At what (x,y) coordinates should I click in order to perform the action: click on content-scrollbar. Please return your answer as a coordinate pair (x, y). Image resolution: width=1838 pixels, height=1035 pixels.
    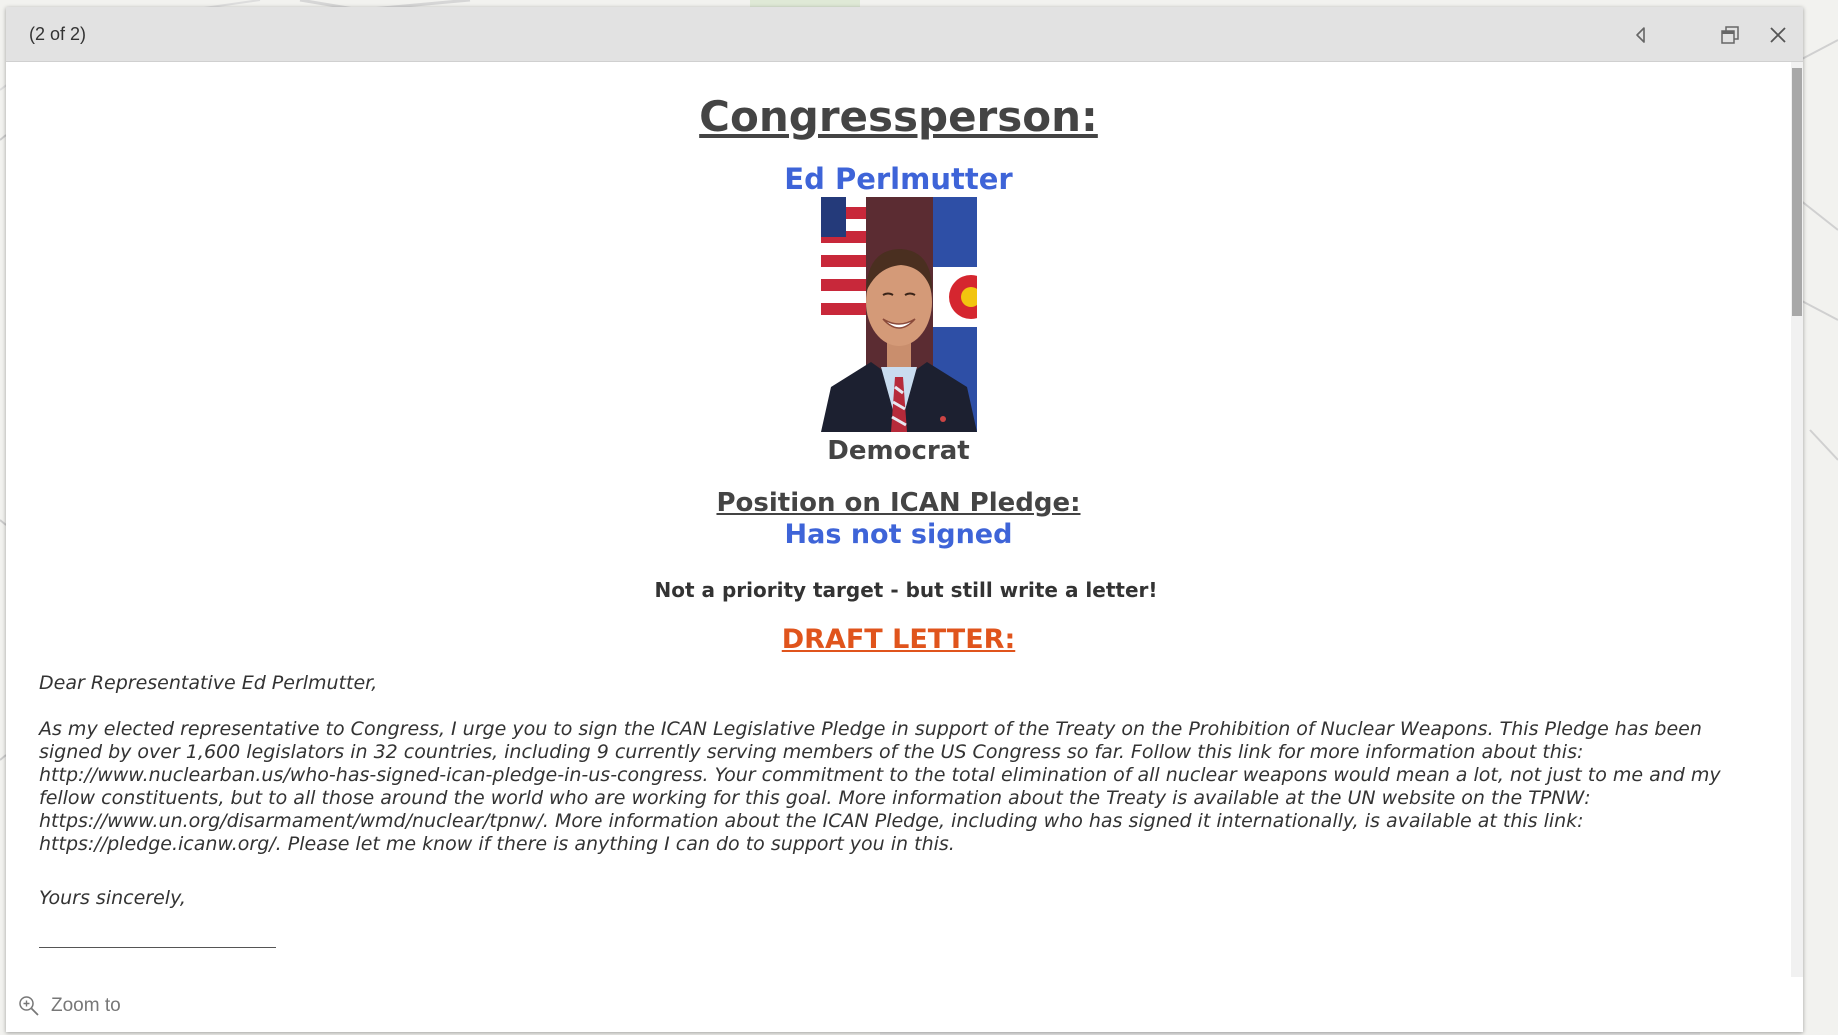
    Looking at the image, I should click on (1797, 519).